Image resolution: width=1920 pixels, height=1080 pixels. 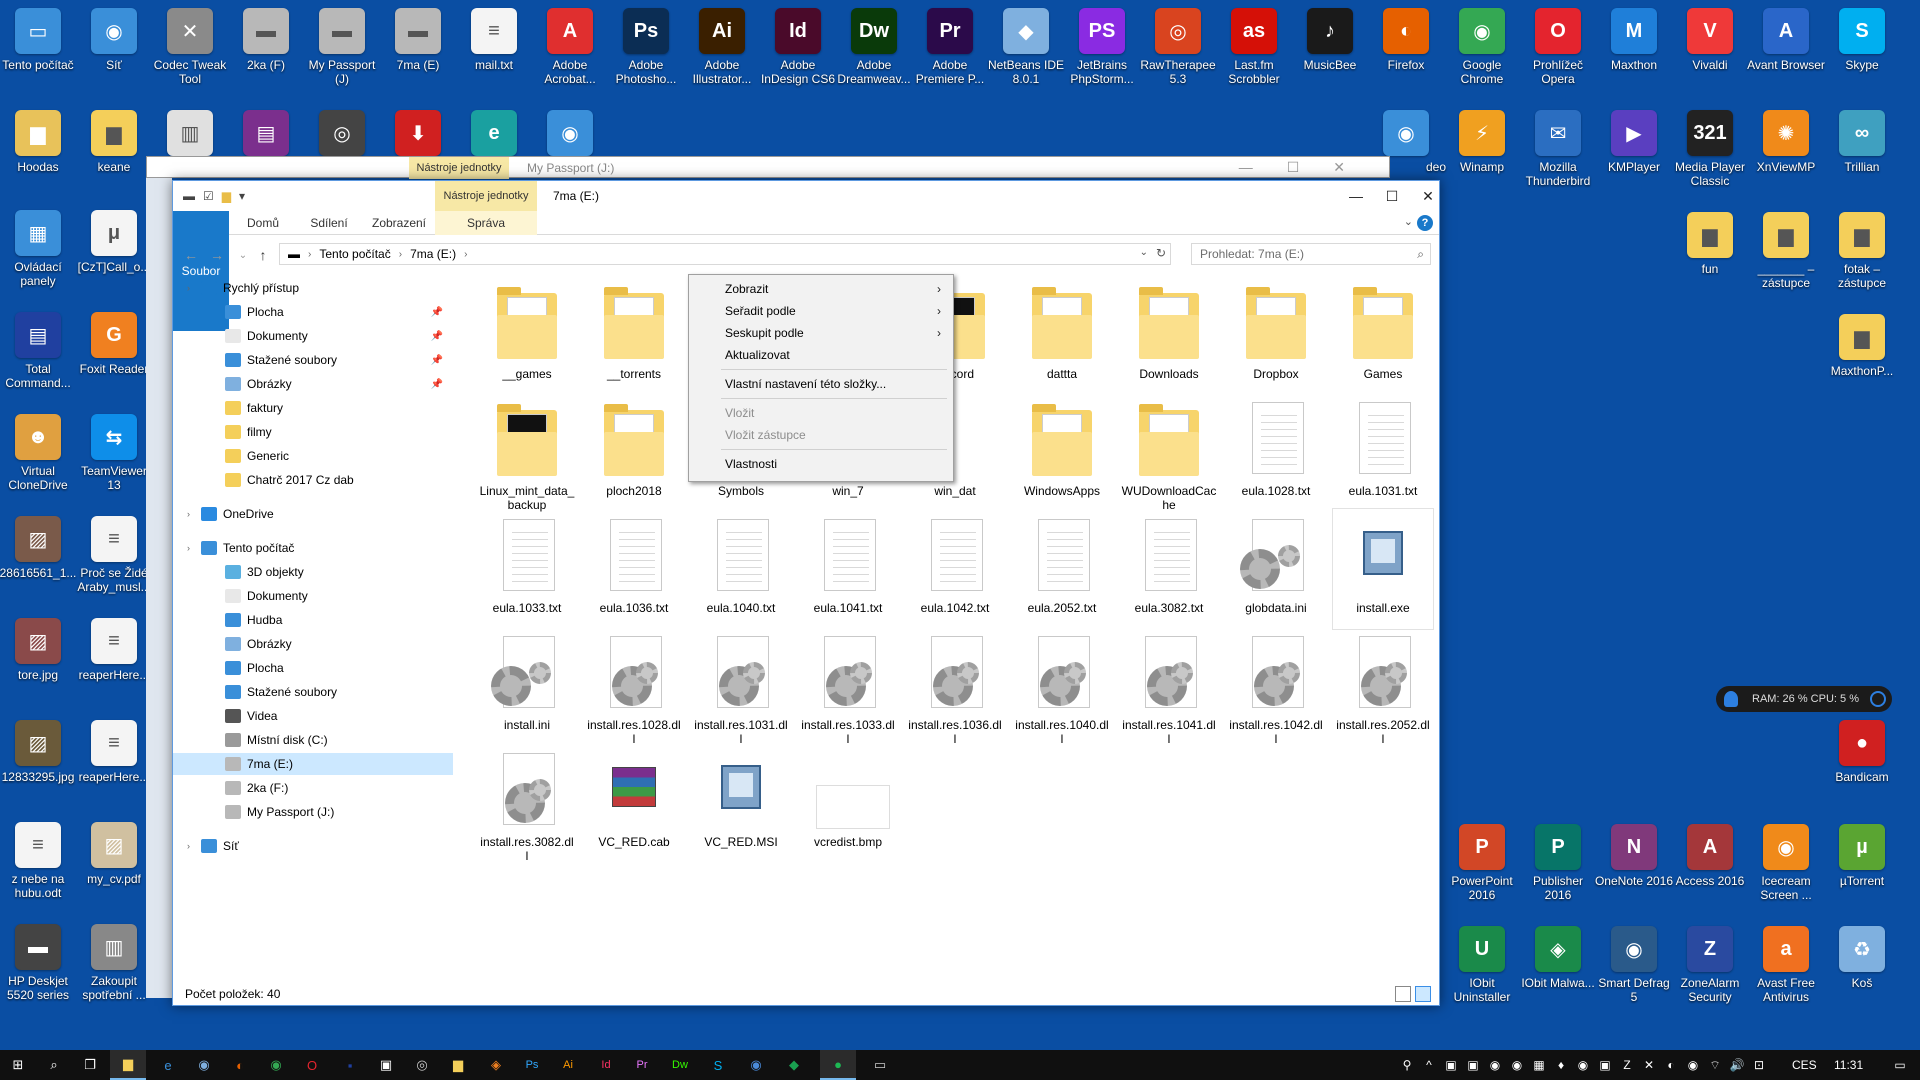 I want to click on file-item: ploch2018, so click(x=634, y=452).